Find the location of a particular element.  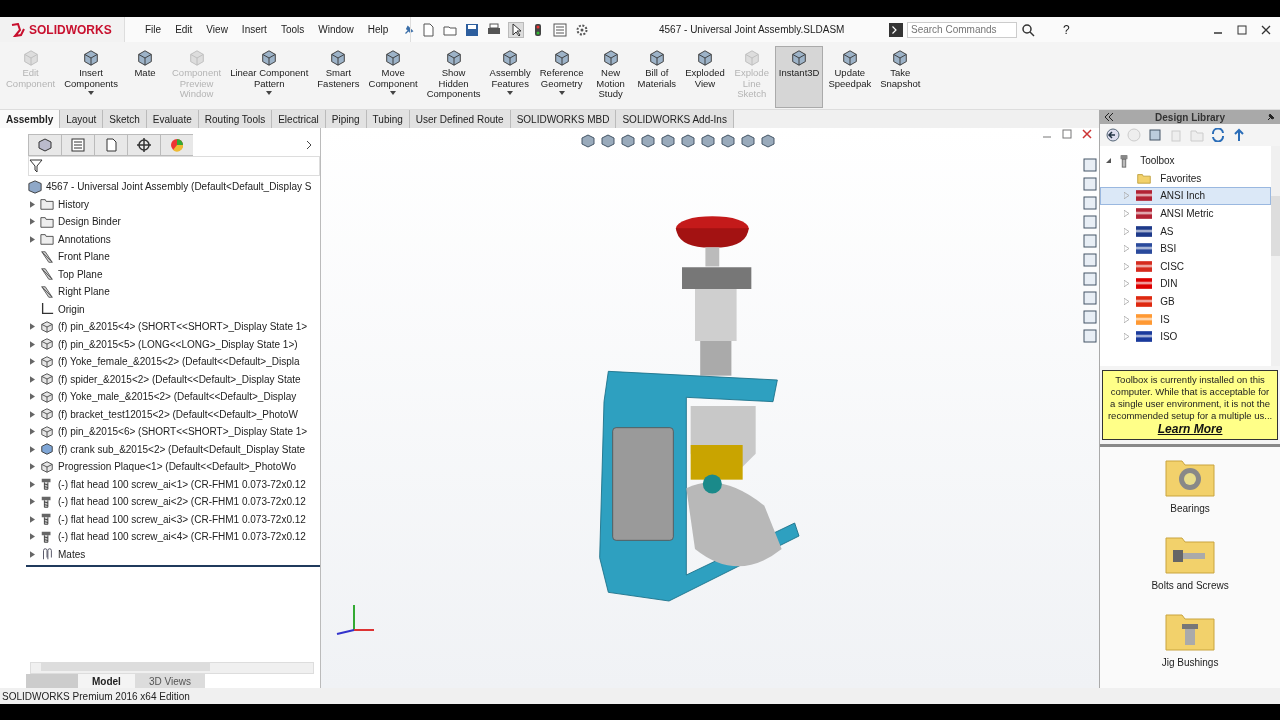

ribbon-button: Bill of Materials is located at coordinates (657, 77).